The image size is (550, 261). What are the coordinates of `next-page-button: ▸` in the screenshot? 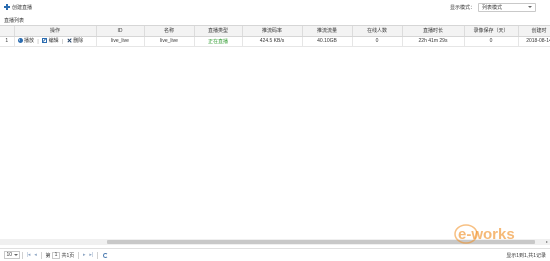 It's located at (84, 255).